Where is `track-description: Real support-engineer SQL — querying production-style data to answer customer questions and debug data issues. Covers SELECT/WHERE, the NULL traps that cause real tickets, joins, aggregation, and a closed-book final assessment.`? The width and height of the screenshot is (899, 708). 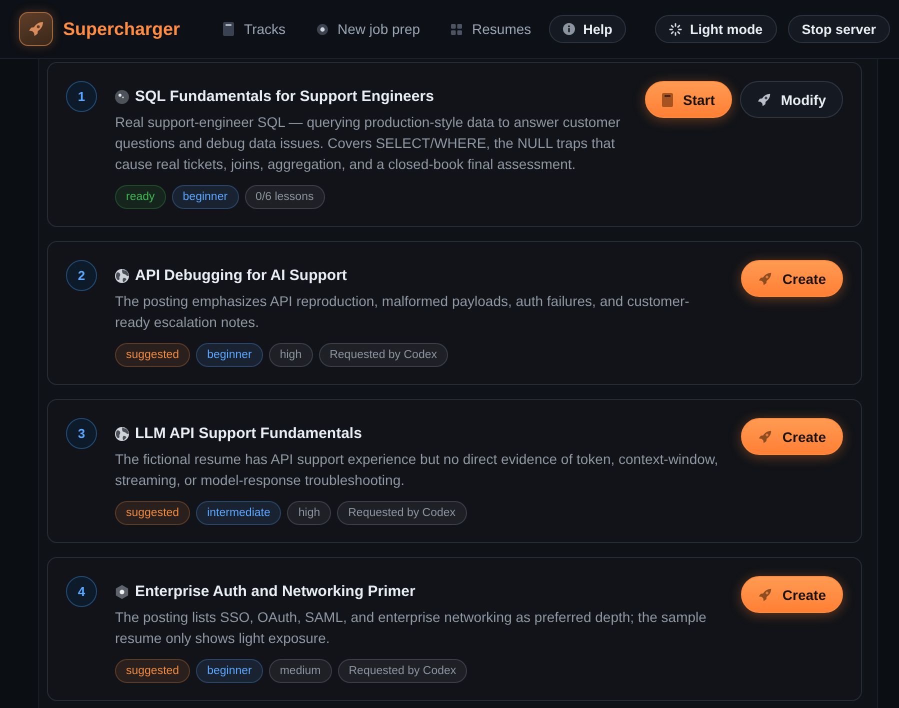
track-description: Real support-engineer SQL — querying production-style data to answer customer questions and debug data issues. Covers SELECT/WHERE, the NULL traps that cause real tickets, joins, aggregation, and a closed-book final assessment. is located at coordinates (368, 143).